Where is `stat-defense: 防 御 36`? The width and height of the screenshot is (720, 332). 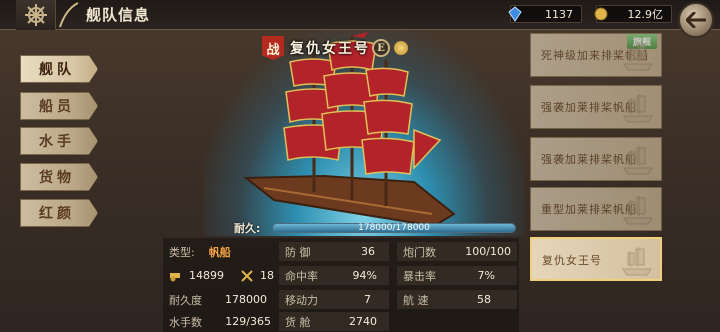 stat-defense: 防 御 36 is located at coordinates (334, 251).